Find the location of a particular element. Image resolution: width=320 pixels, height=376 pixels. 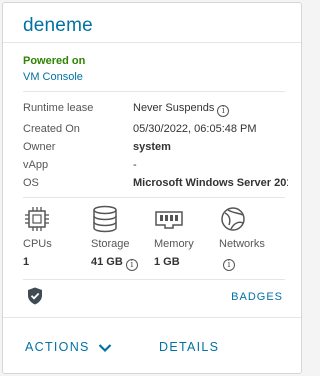

power-status: Powered on is located at coordinates (54, 61).